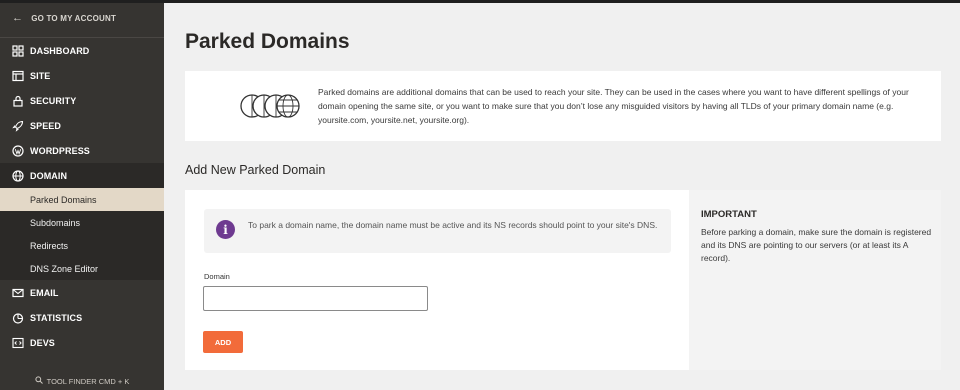  What do you see at coordinates (82, 125) in the screenshot?
I see `sidebar-item-speed: SPEED` at bounding box center [82, 125].